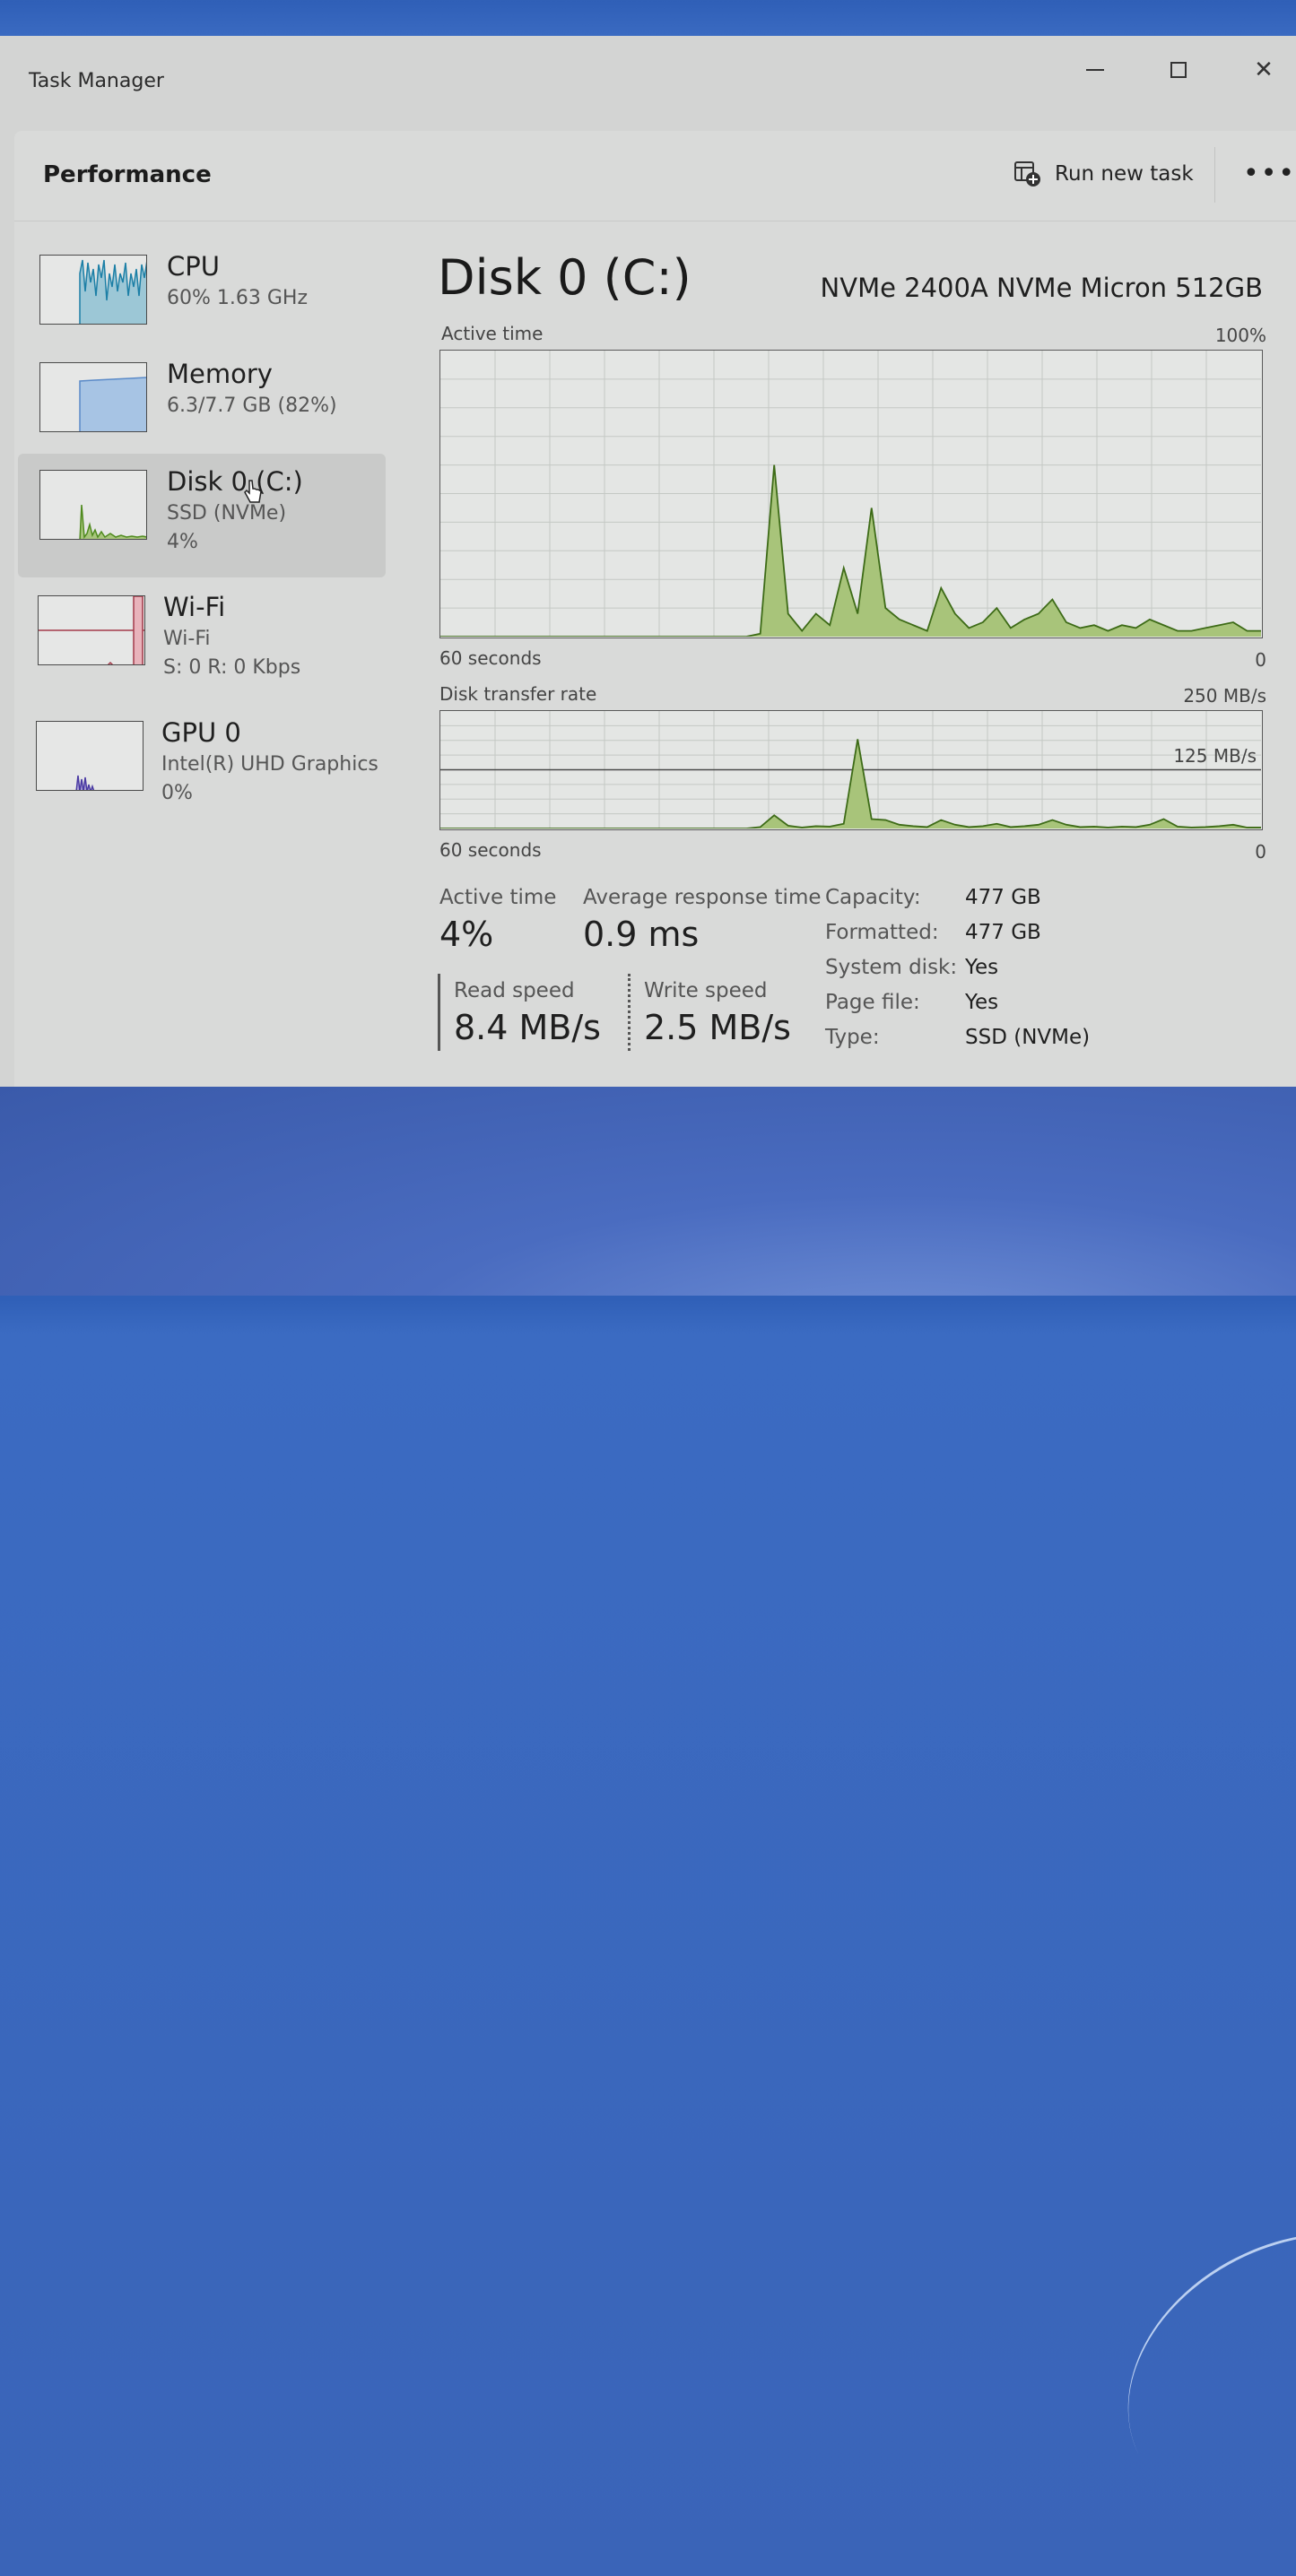 The height and width of the screenshot is (2576, 1296). I want to click on formatted-value: 477 GB, so click(1003, 933).